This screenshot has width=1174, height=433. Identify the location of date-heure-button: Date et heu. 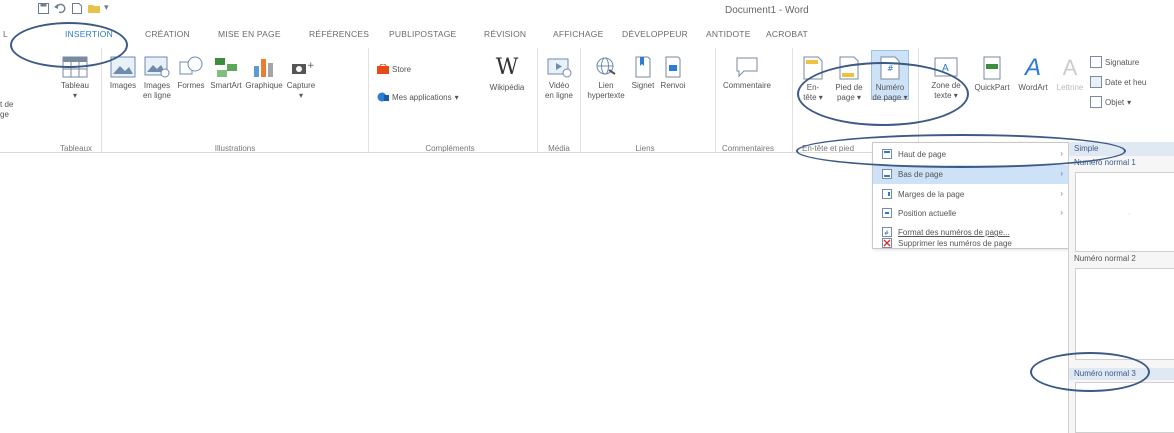
(1118, 82).